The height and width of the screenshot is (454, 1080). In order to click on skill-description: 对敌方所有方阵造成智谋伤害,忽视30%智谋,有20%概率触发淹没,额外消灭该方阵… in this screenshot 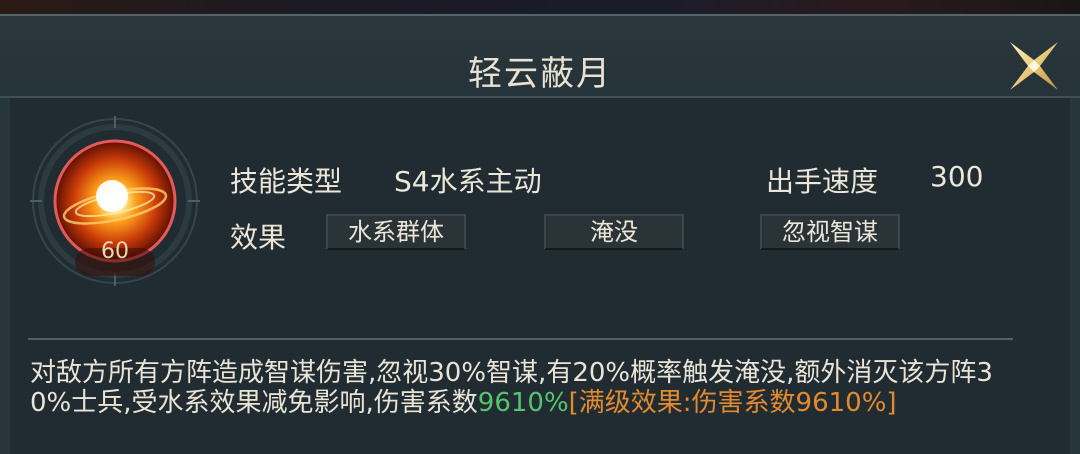, I will do `click(525, 388)`.